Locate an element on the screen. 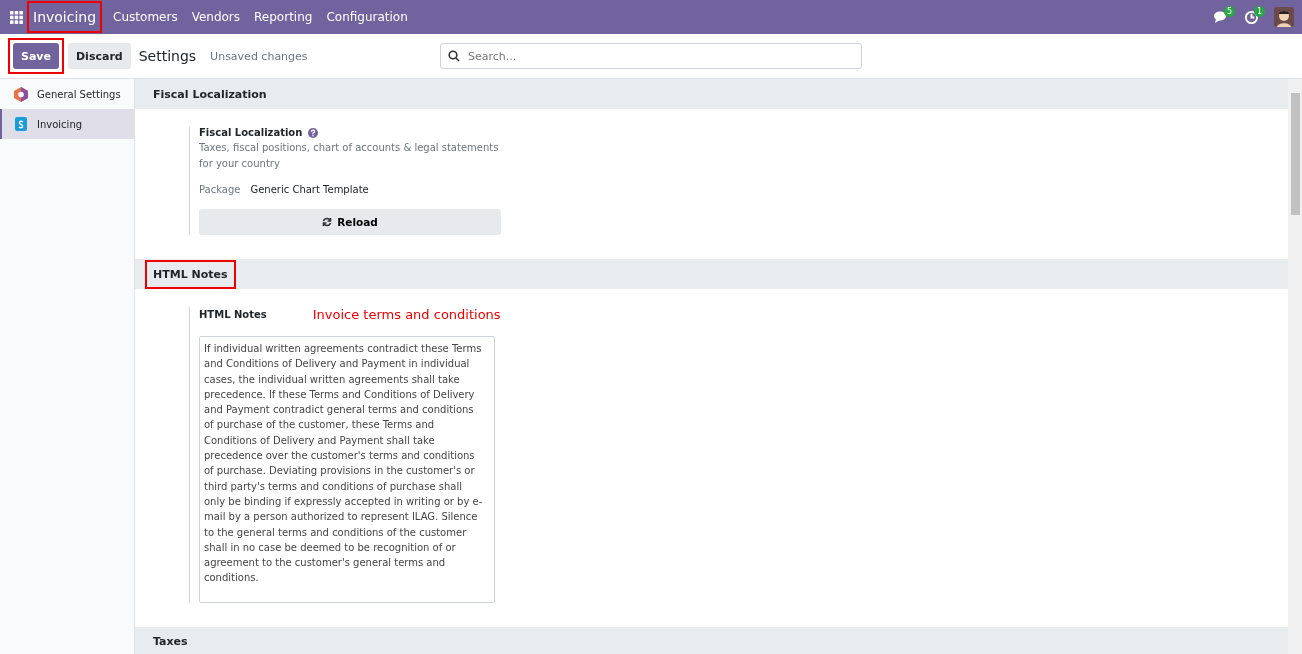 The height and width of the screenshot is (654, 1302). discard-button: Discard is located at coordinates (99, 56).